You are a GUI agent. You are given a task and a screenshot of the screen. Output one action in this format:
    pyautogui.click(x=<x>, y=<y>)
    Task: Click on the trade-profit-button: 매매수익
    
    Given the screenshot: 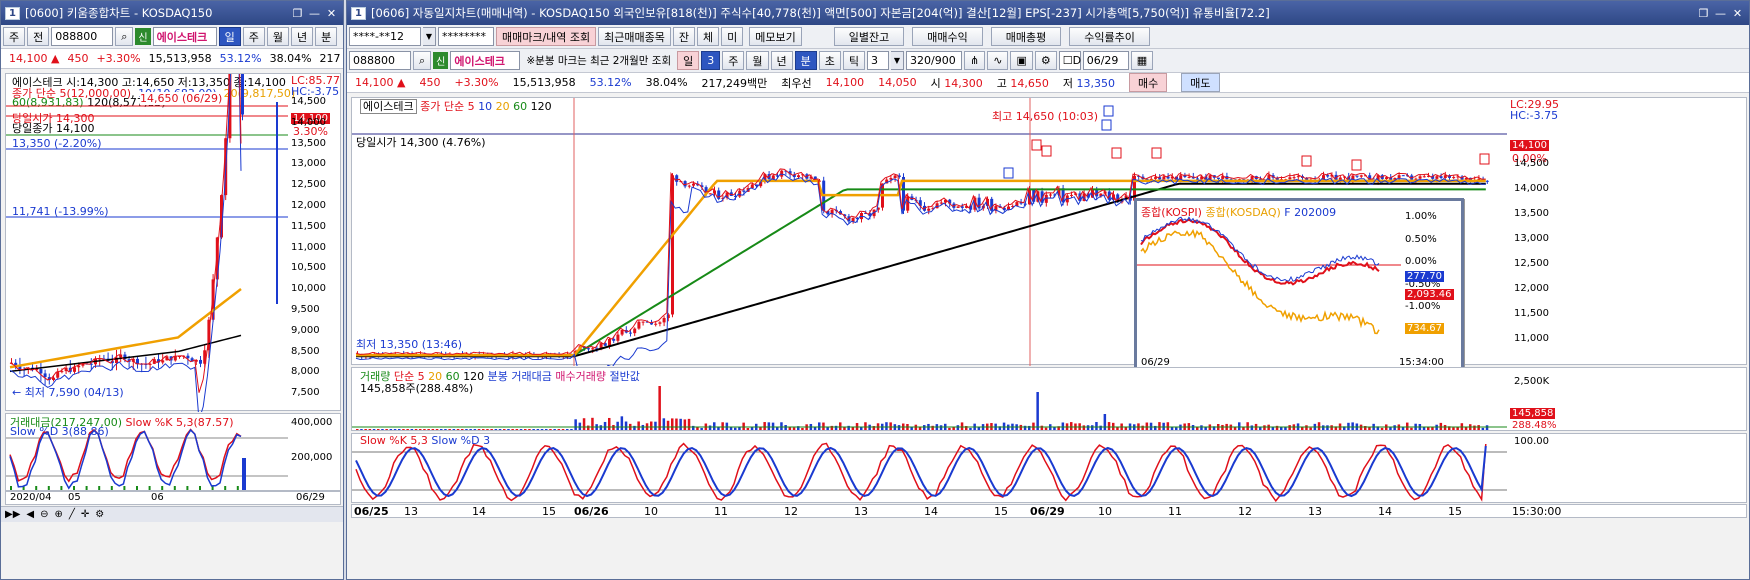 What is the action you would take?
    pyautogui.click(x=947, y=36)
    